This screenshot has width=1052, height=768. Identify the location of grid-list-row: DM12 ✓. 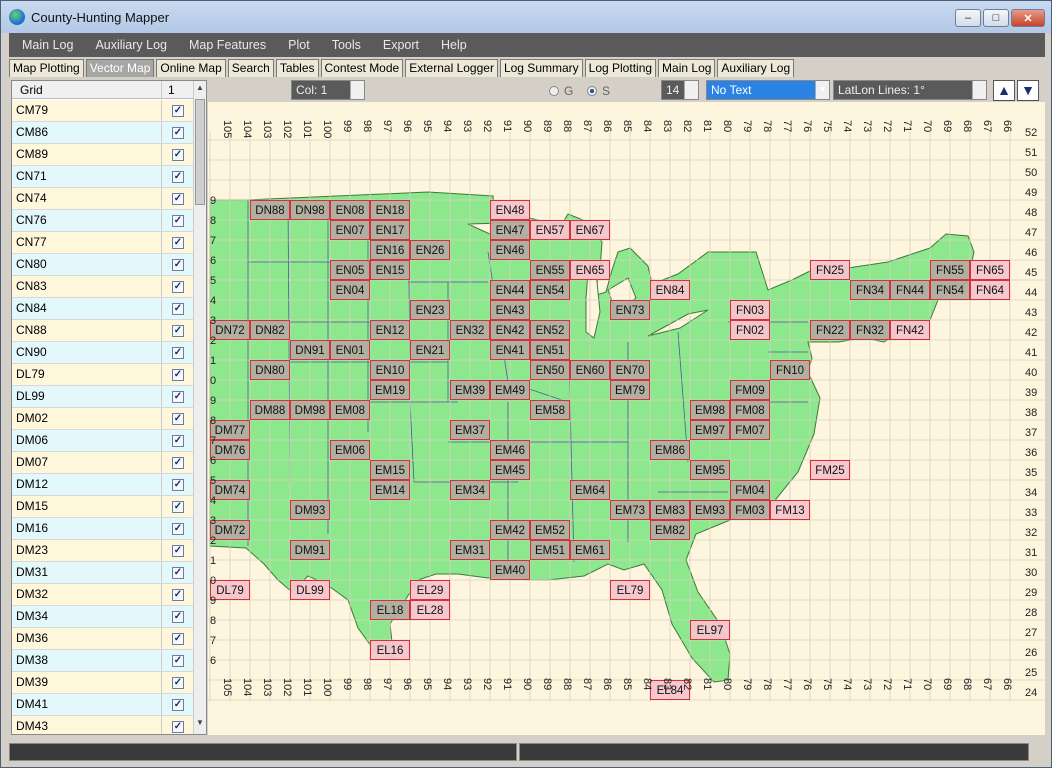
(103, 485).